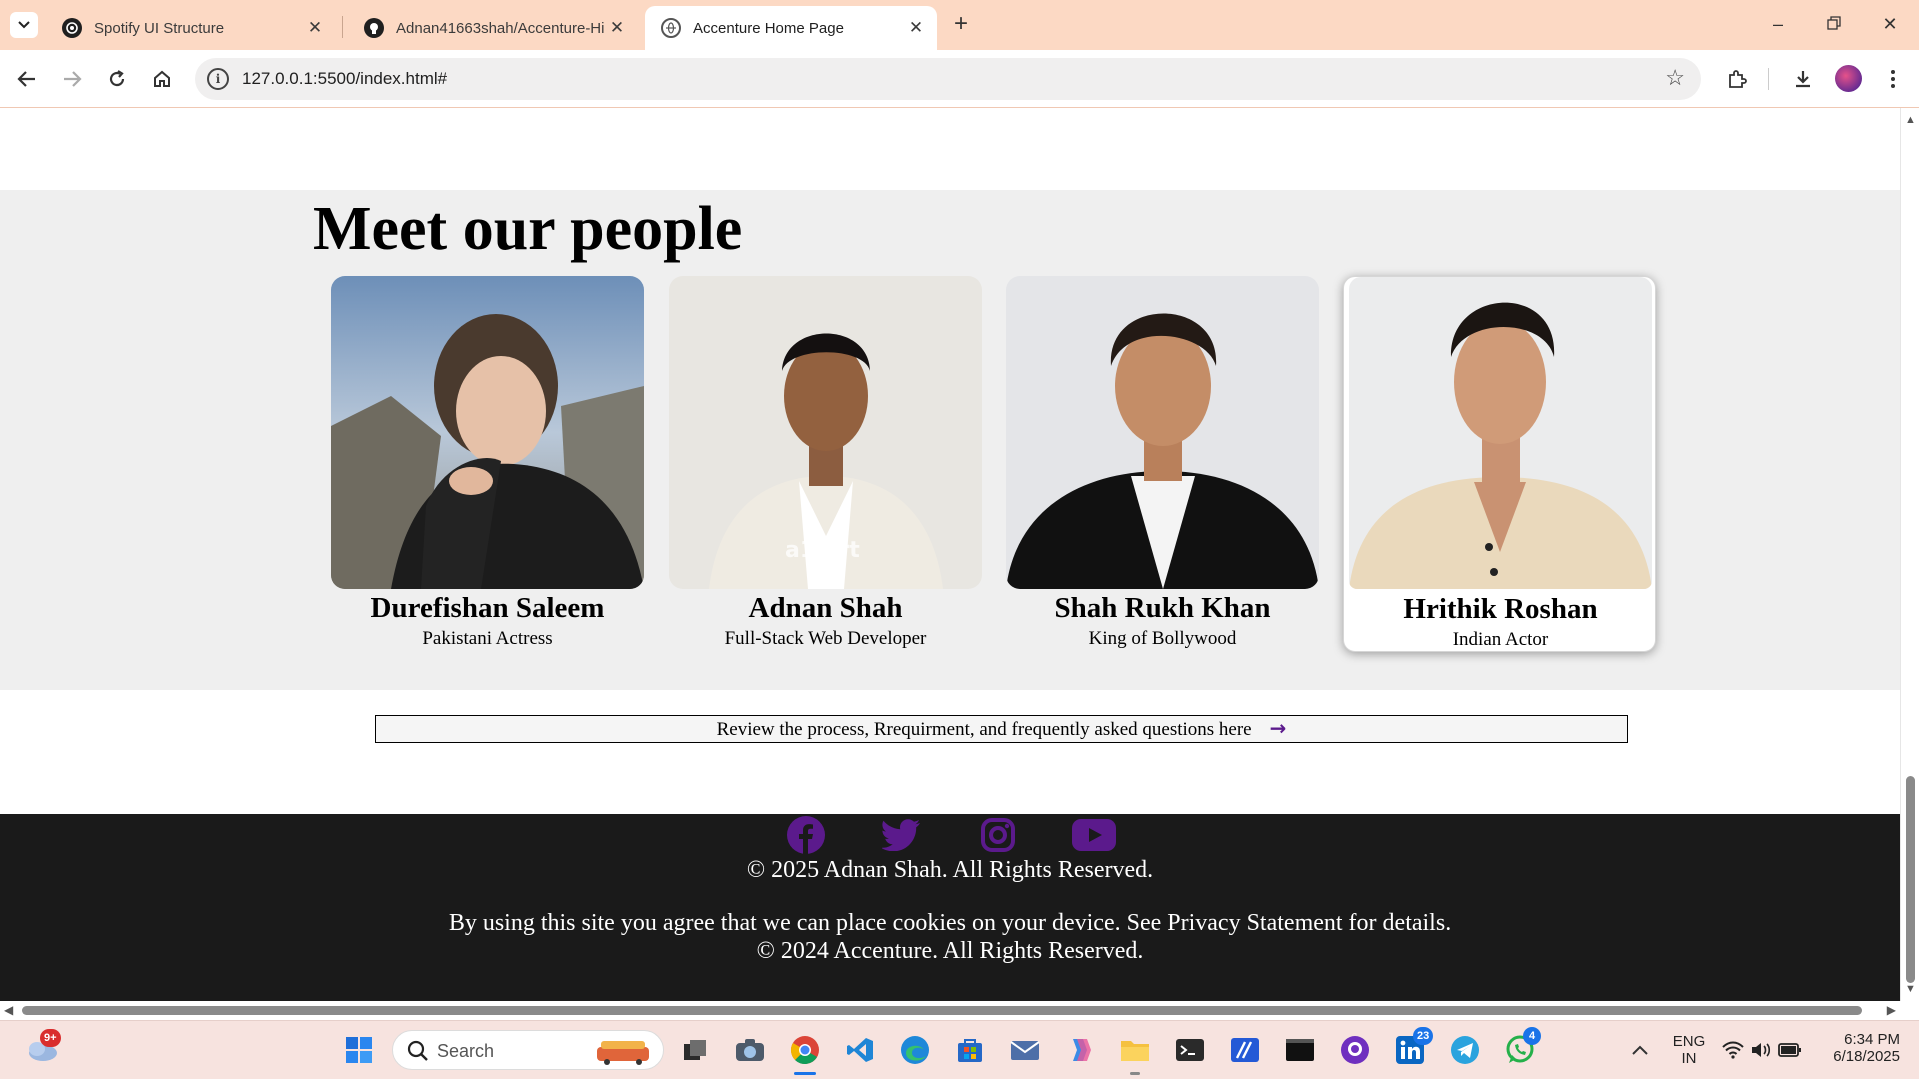 This screenshot has height=1079, width=1919. I want to click on profile-avatar, so click(1848, 78).